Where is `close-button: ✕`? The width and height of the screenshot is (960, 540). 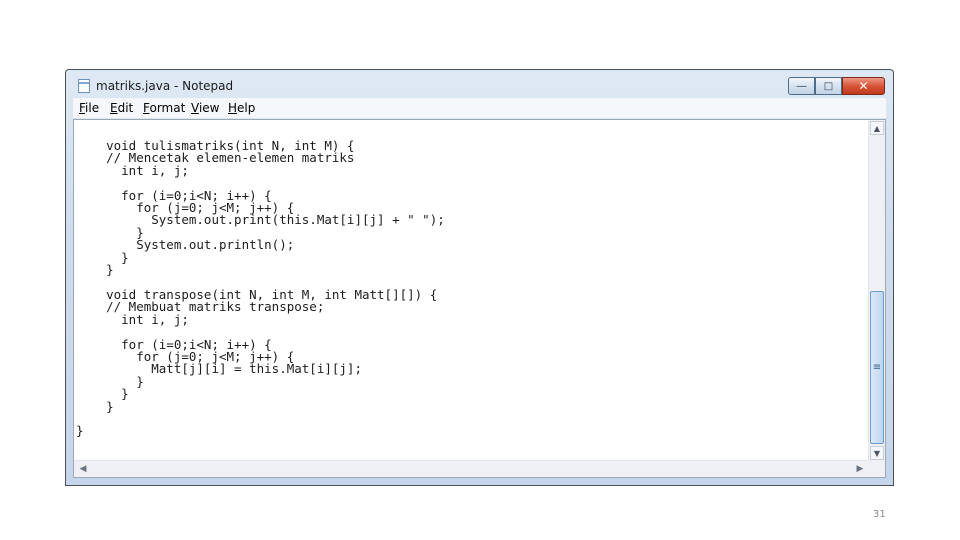
close-button: ✕ is located at coordinates (863, 86).